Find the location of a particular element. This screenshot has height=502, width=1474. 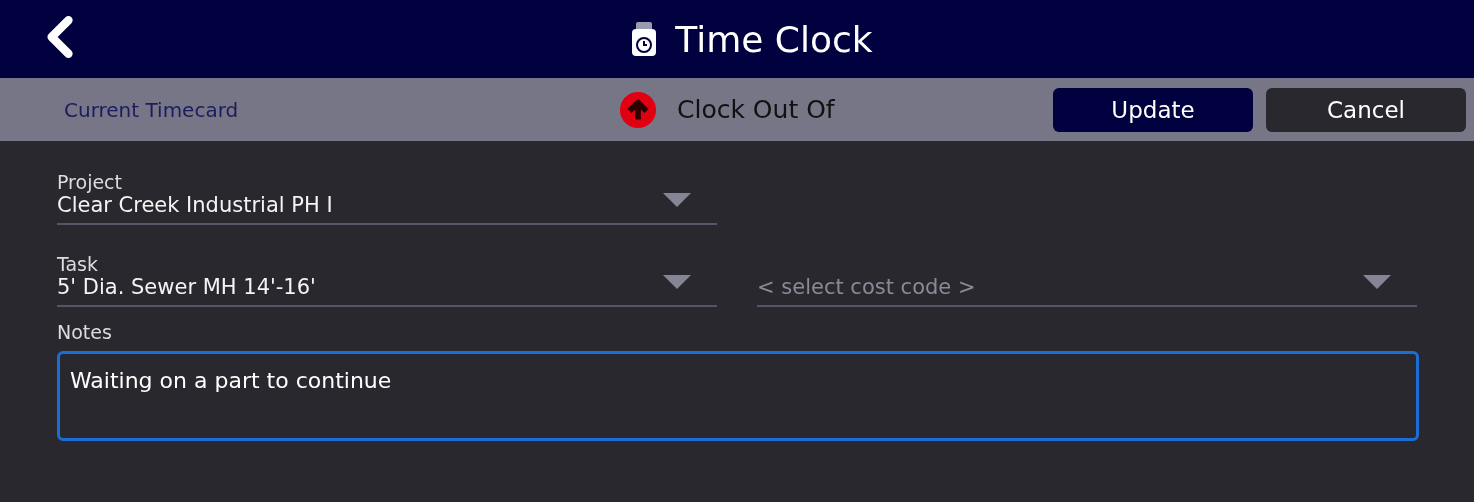

action-label: Clock Out Of is located at coordinates (756, 109).